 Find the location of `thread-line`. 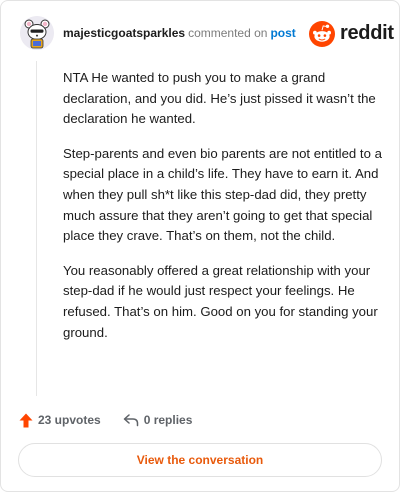

thread-line is located at coordinates (36, 228).